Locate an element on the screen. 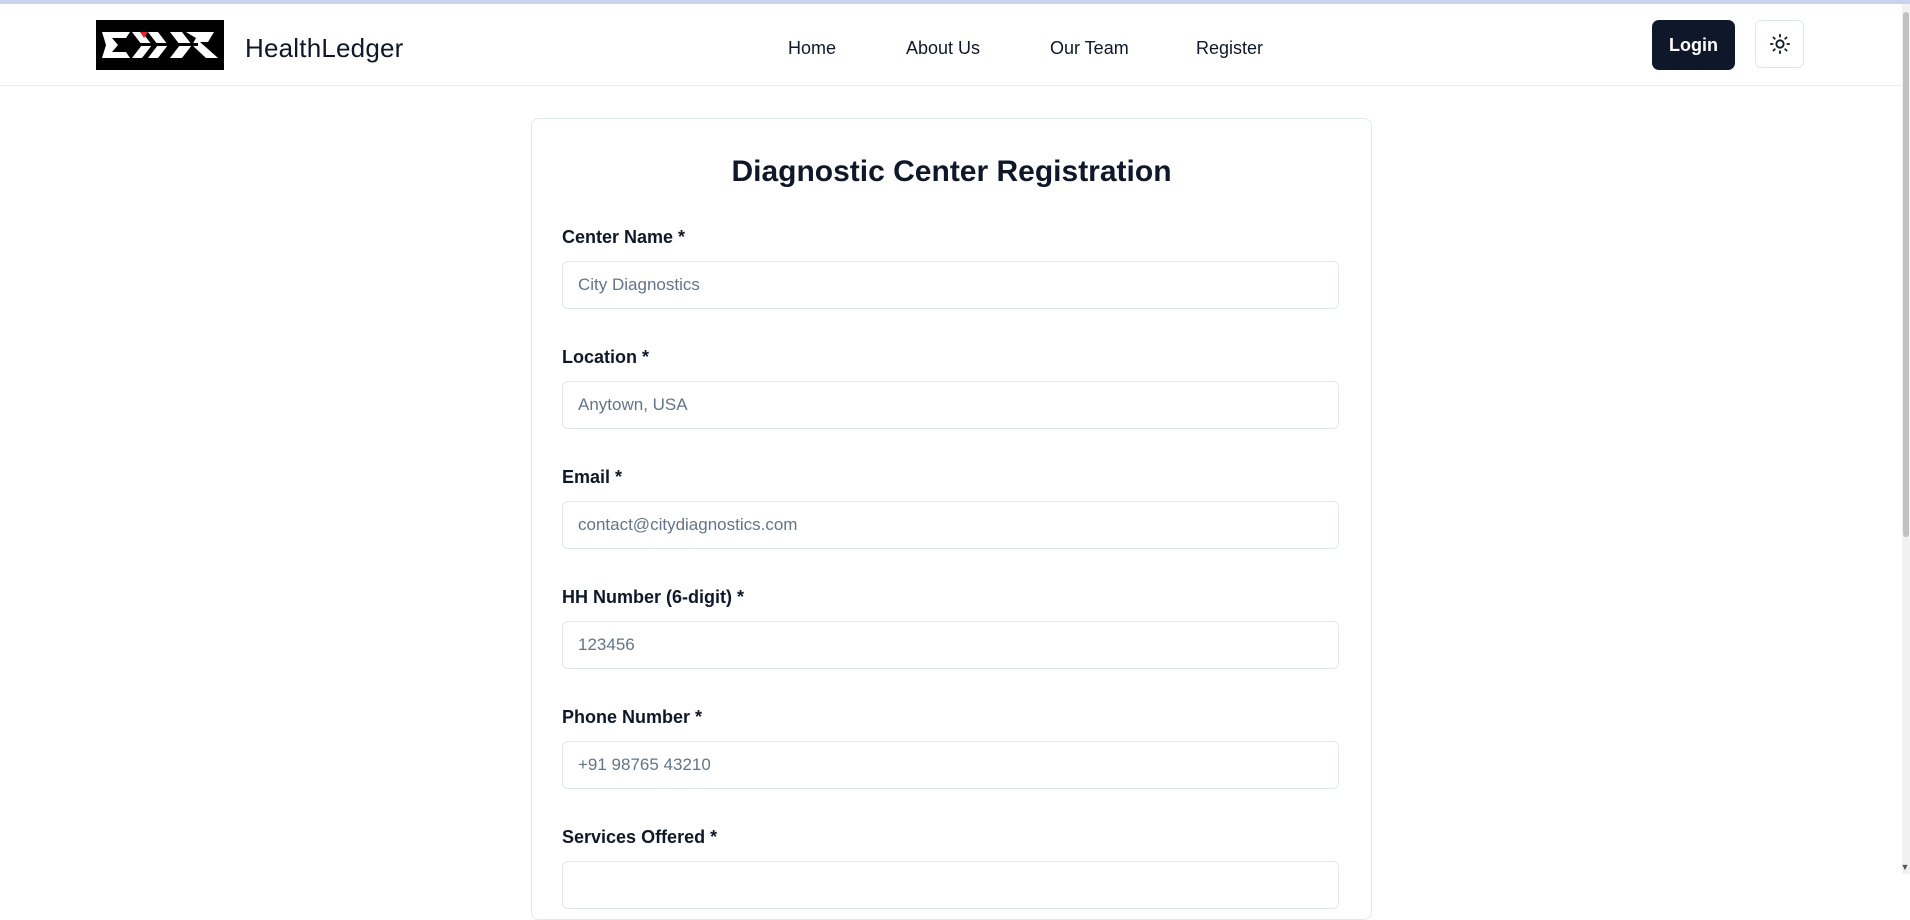  location-input is located at coordinates (950, 405).